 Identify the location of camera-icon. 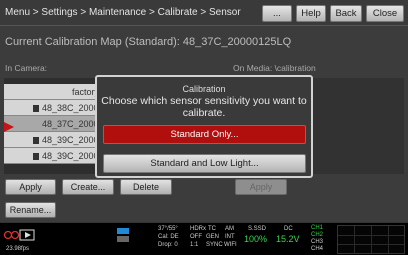
(19, 235).